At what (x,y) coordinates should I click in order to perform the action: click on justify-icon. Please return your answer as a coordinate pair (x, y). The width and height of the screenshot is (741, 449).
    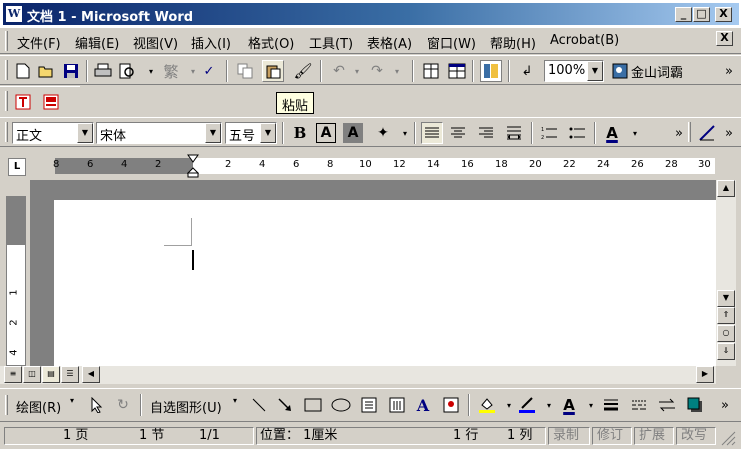
    Looking at the image, I should click on (432, 133).